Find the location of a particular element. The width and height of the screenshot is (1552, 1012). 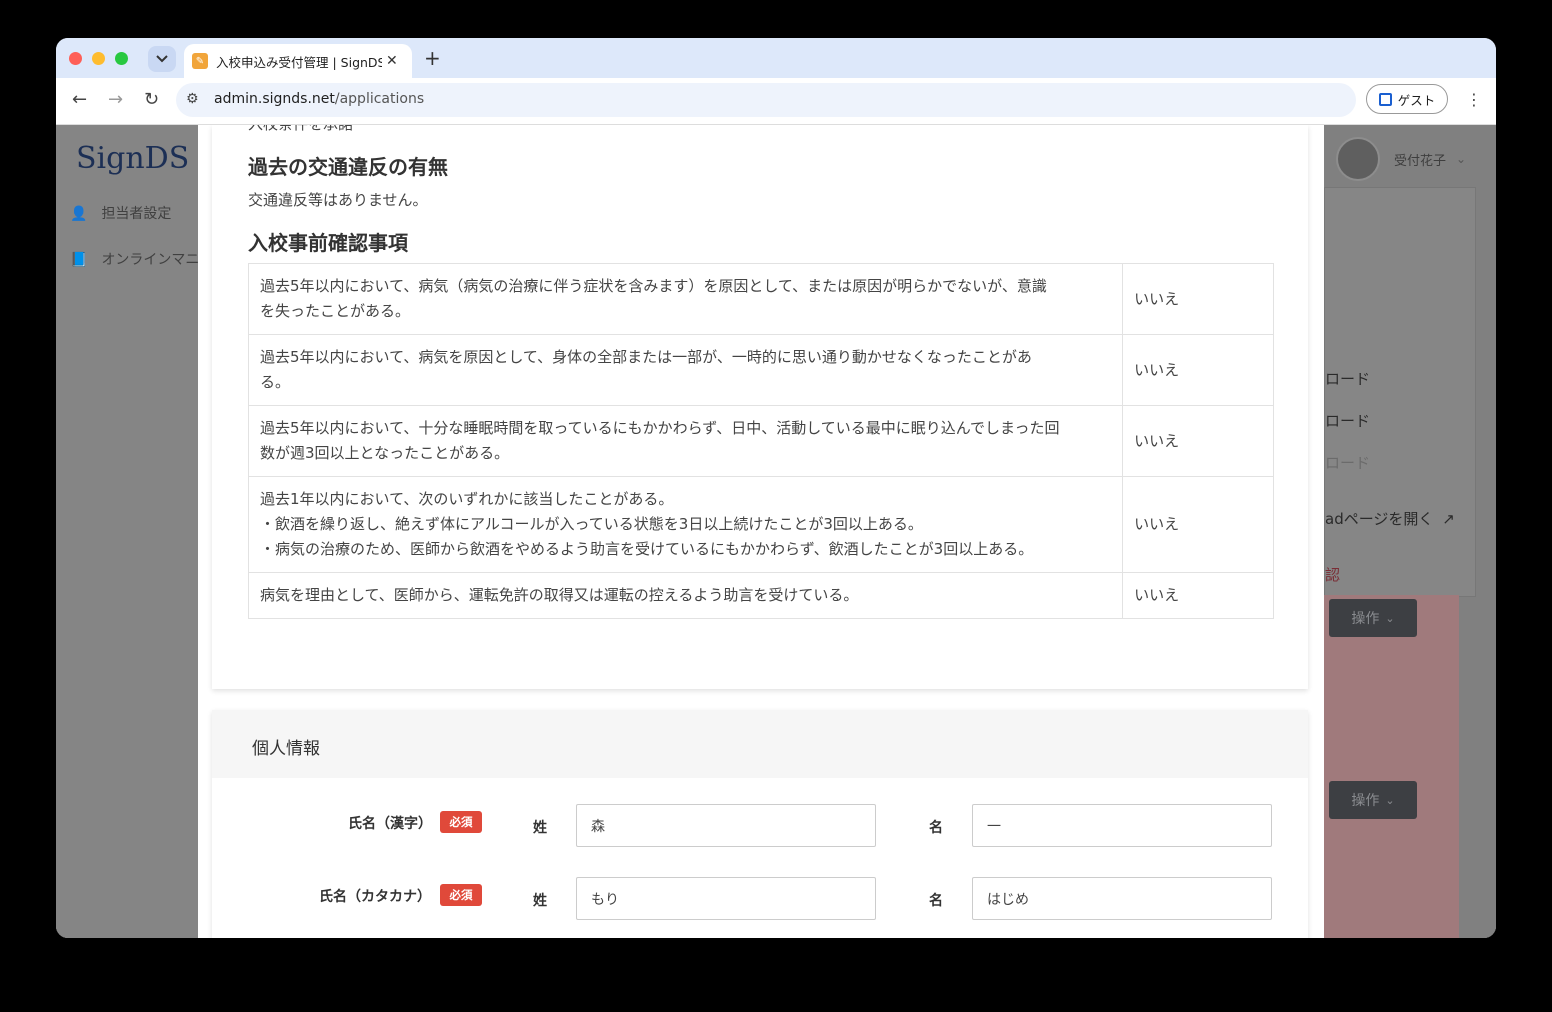

name-kana-sei-input is located at coordinates (726, 898).